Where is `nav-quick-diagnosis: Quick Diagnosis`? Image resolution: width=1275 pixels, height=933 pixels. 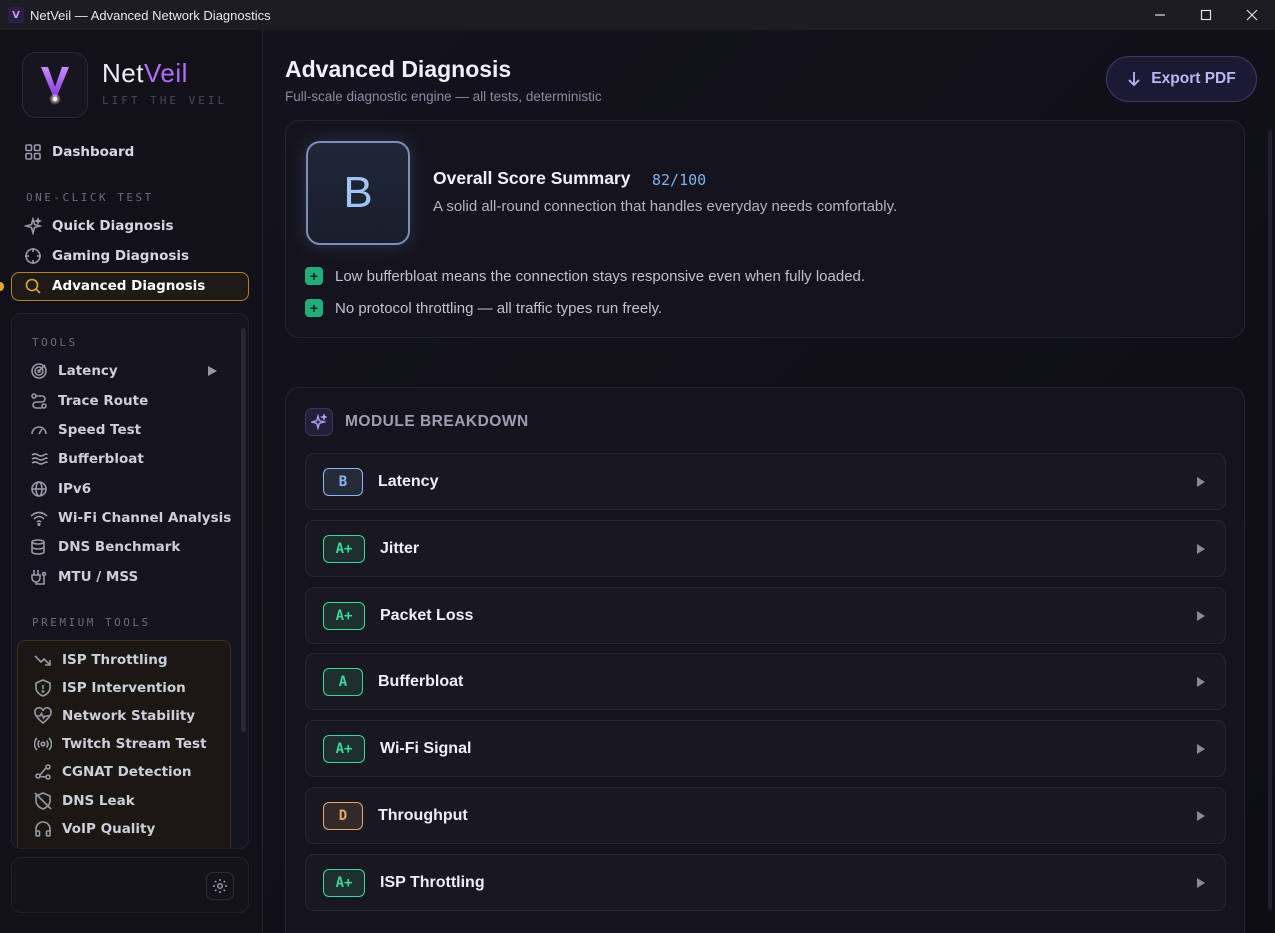
nav-quick-diagnosis: Quick Diagnosis is located at coordinates (99, 226).